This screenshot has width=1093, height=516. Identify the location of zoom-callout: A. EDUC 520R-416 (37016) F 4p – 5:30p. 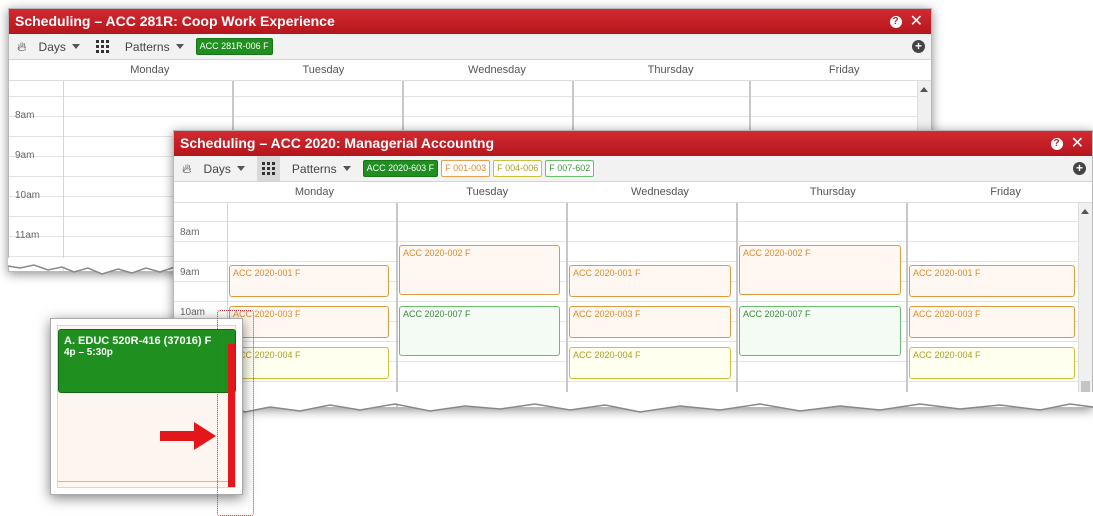
(146, 406).